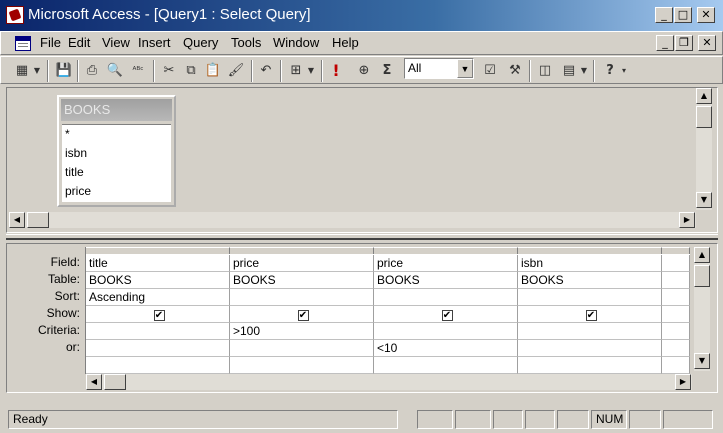 This screenshot has height=433, width=723. I want to click on doc-minimize-button: _, so click(665, 43).